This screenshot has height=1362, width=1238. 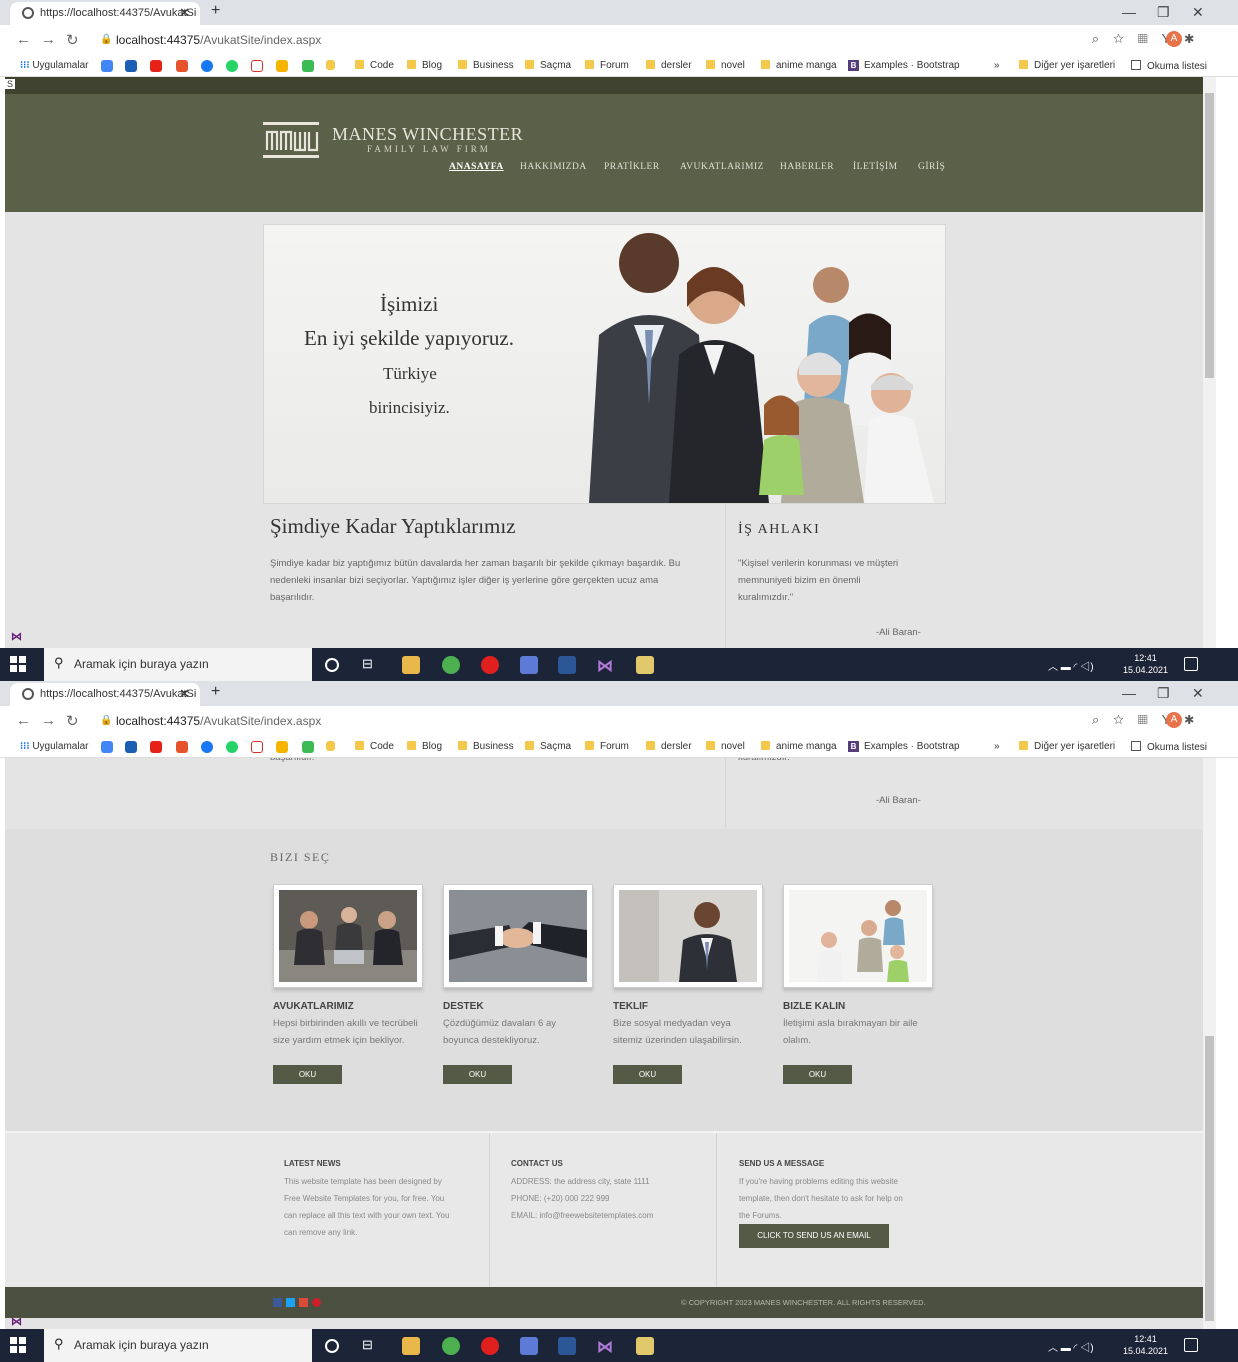 What do you see at coordinates (178, 664) in the screenshot?
I see `taskbar-search: ⚲ Aramak için buraya yazın` at bounding box center [178, 664].